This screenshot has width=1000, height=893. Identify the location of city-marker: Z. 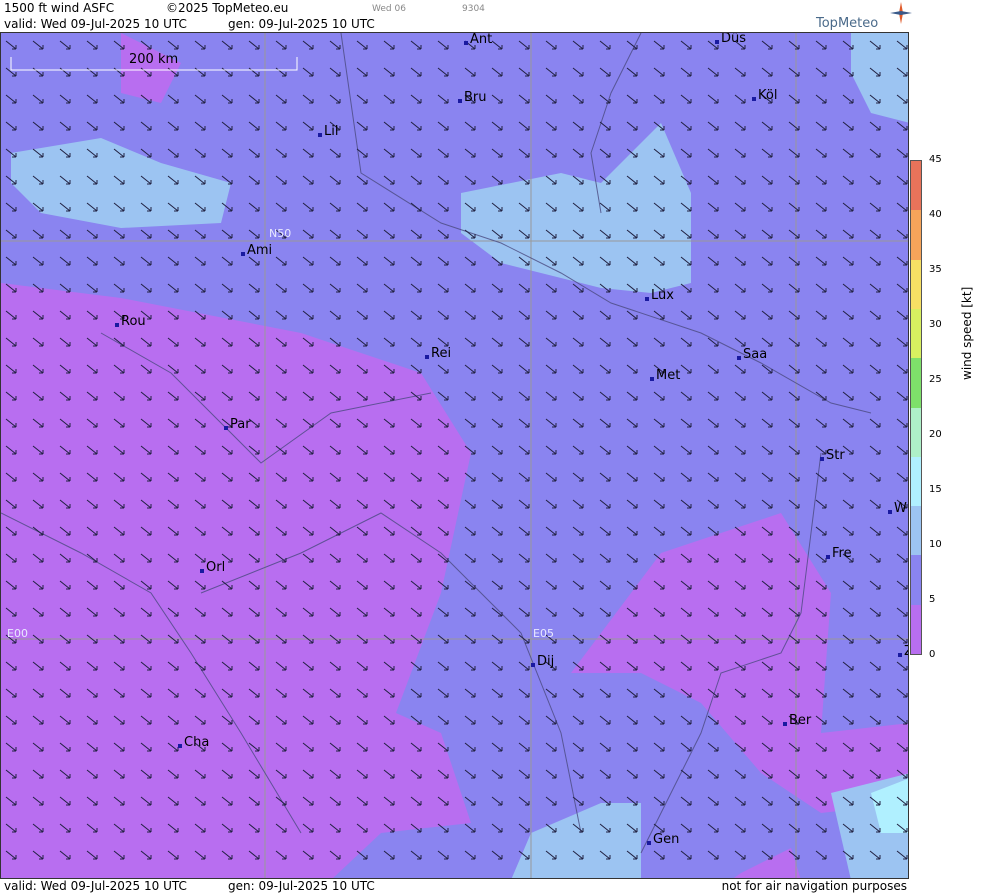
(903, 651).